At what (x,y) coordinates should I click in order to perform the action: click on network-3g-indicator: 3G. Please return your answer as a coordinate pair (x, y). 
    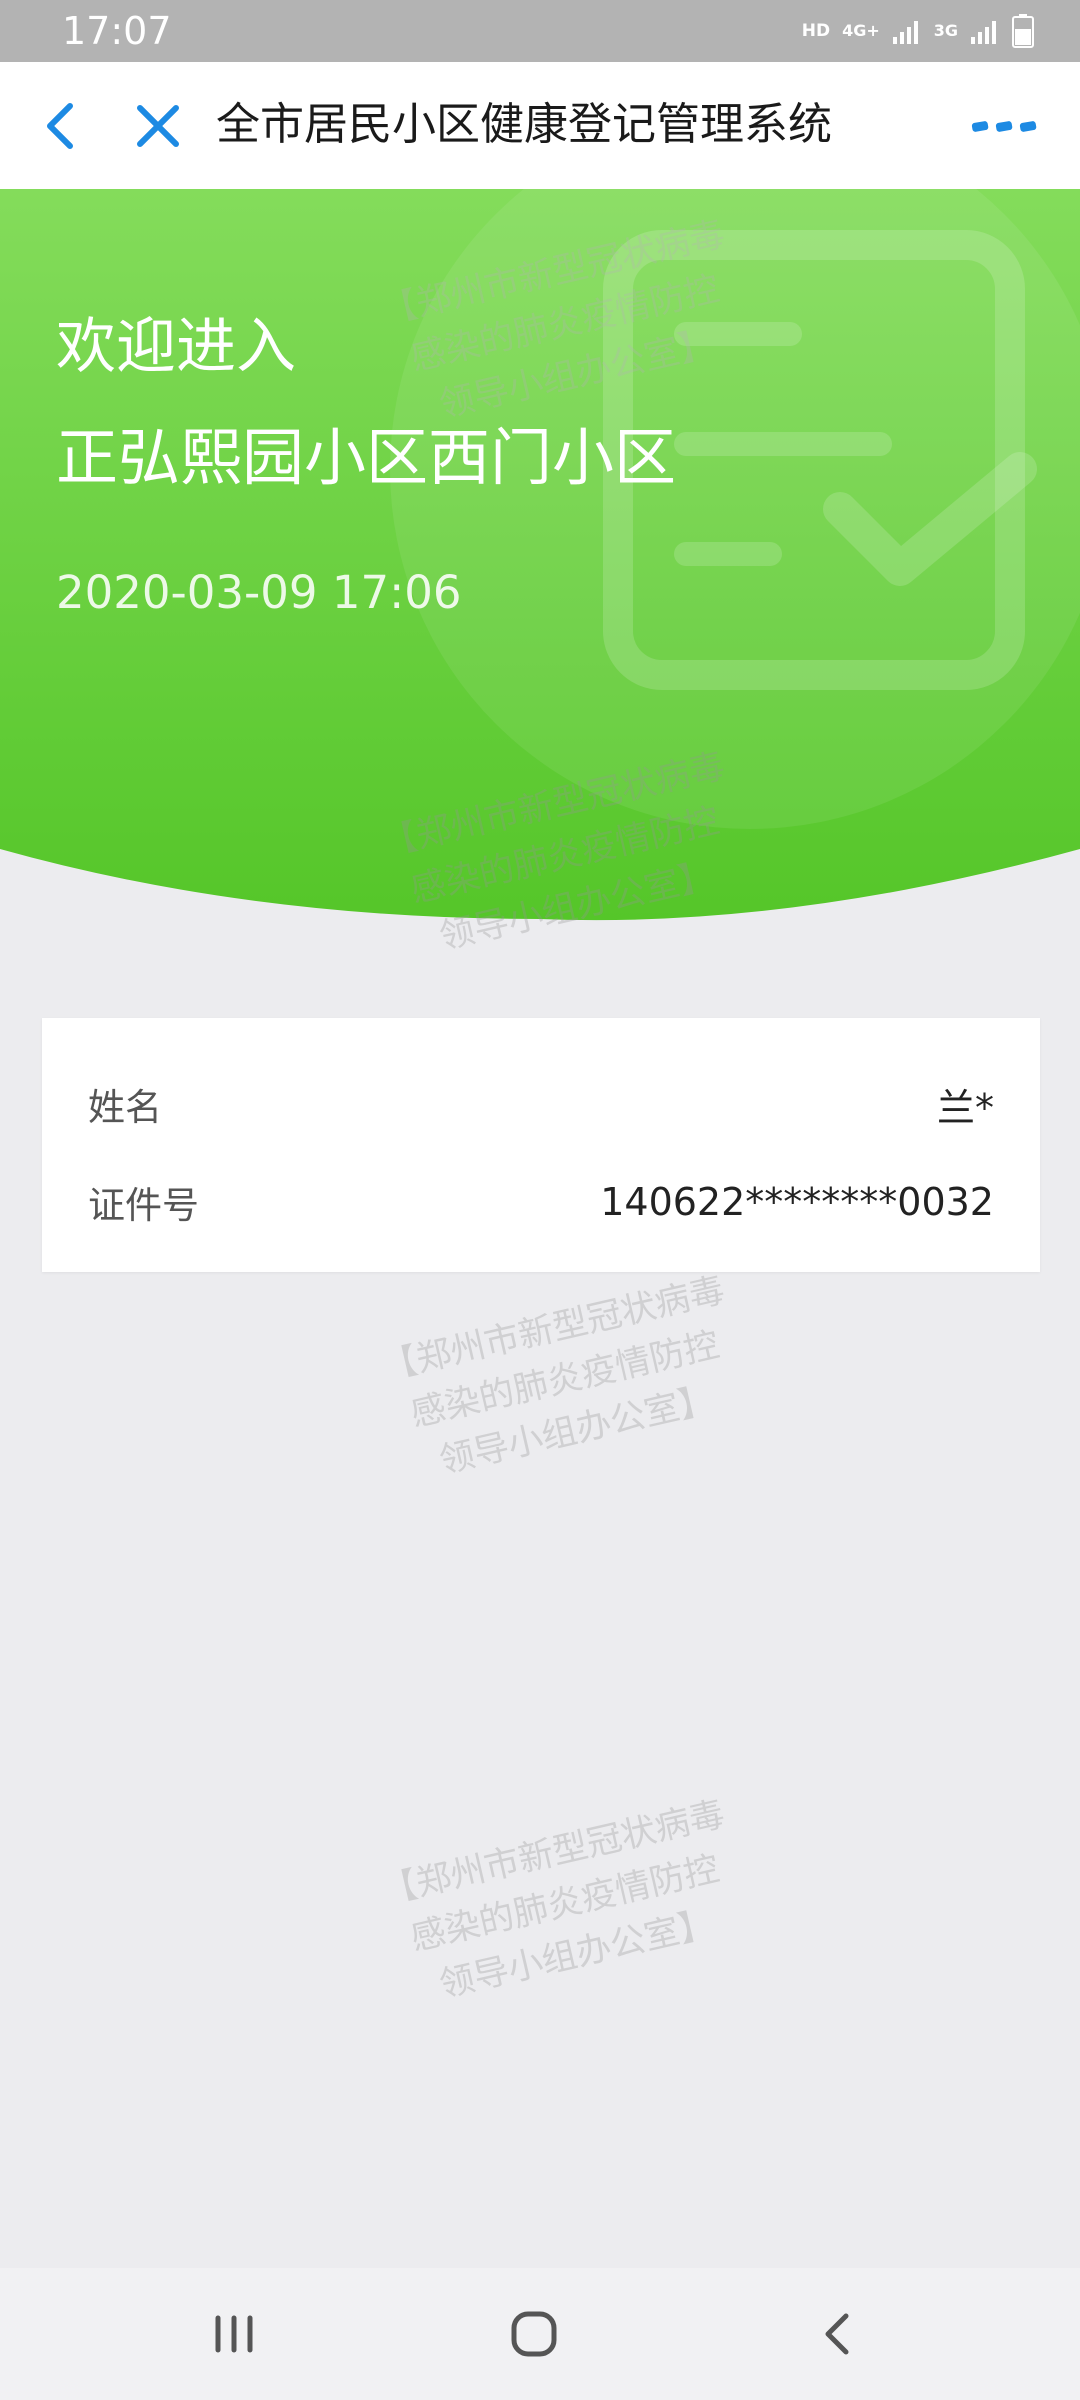
    Looking at the image, I should click on (945, 30).